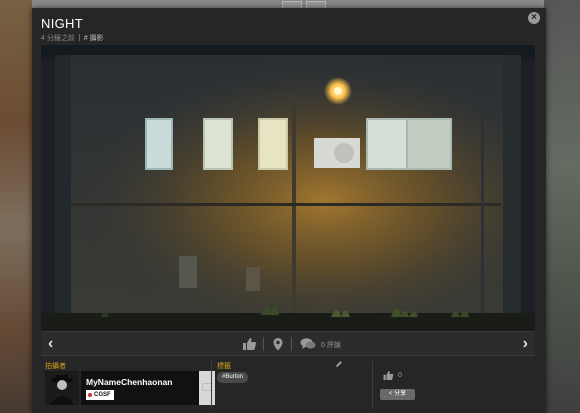 This screenshot has height=413, width=580. I want to click on close-icon: ×, so click(534, 18).